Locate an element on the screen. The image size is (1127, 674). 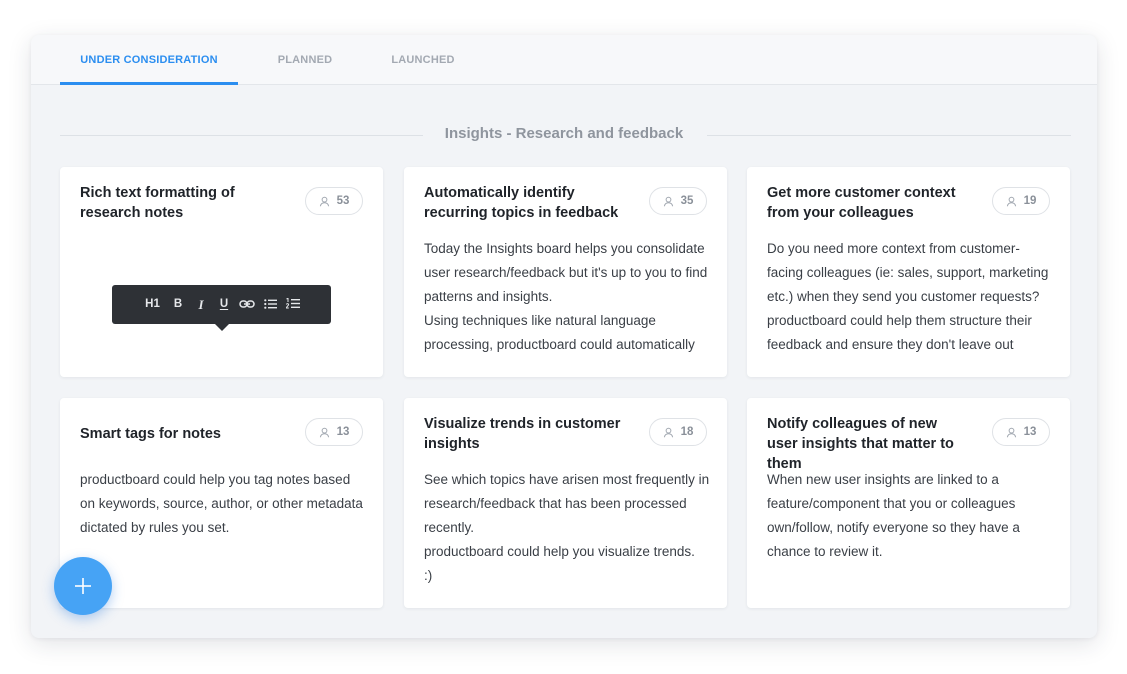
tab-under-consideration: UNDER CONSIDERATION is located at coordinates (149, 60).